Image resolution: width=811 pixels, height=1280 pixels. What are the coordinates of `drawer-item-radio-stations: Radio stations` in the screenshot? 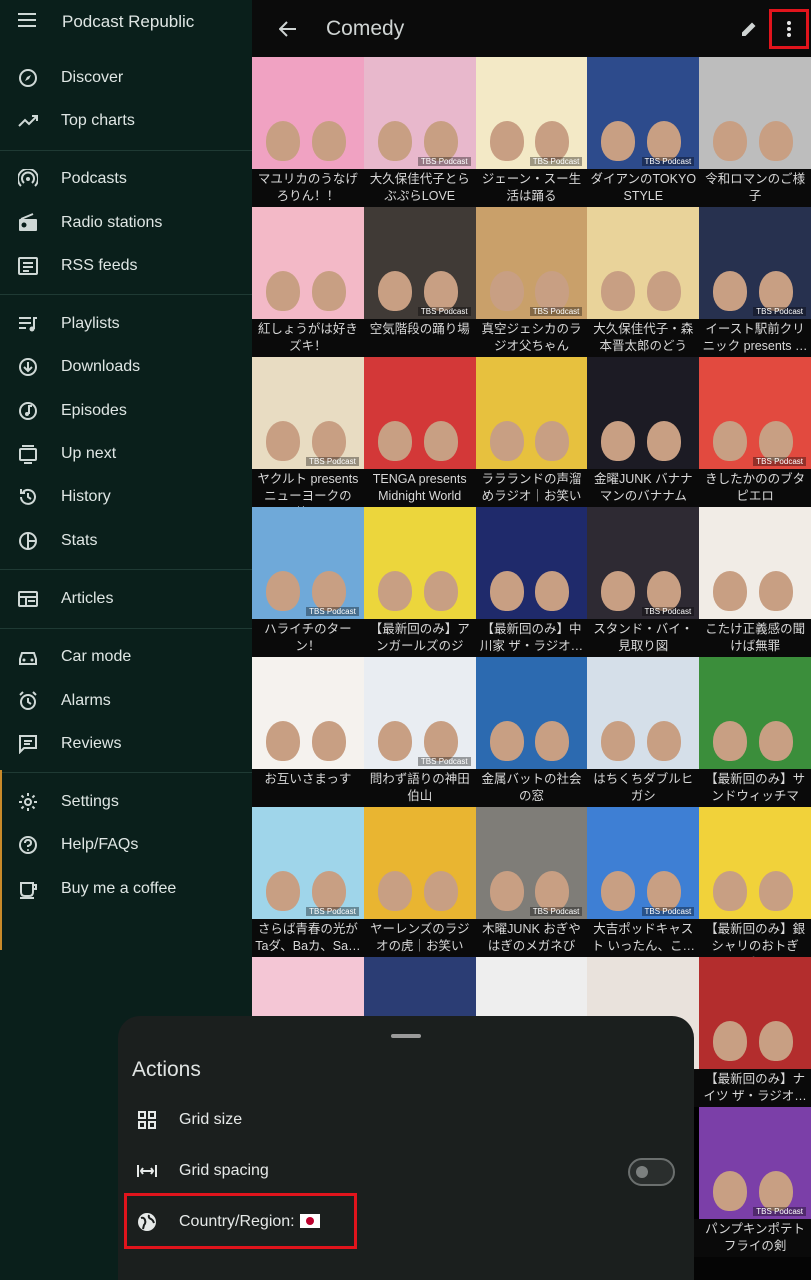 It's located at (126, 222).